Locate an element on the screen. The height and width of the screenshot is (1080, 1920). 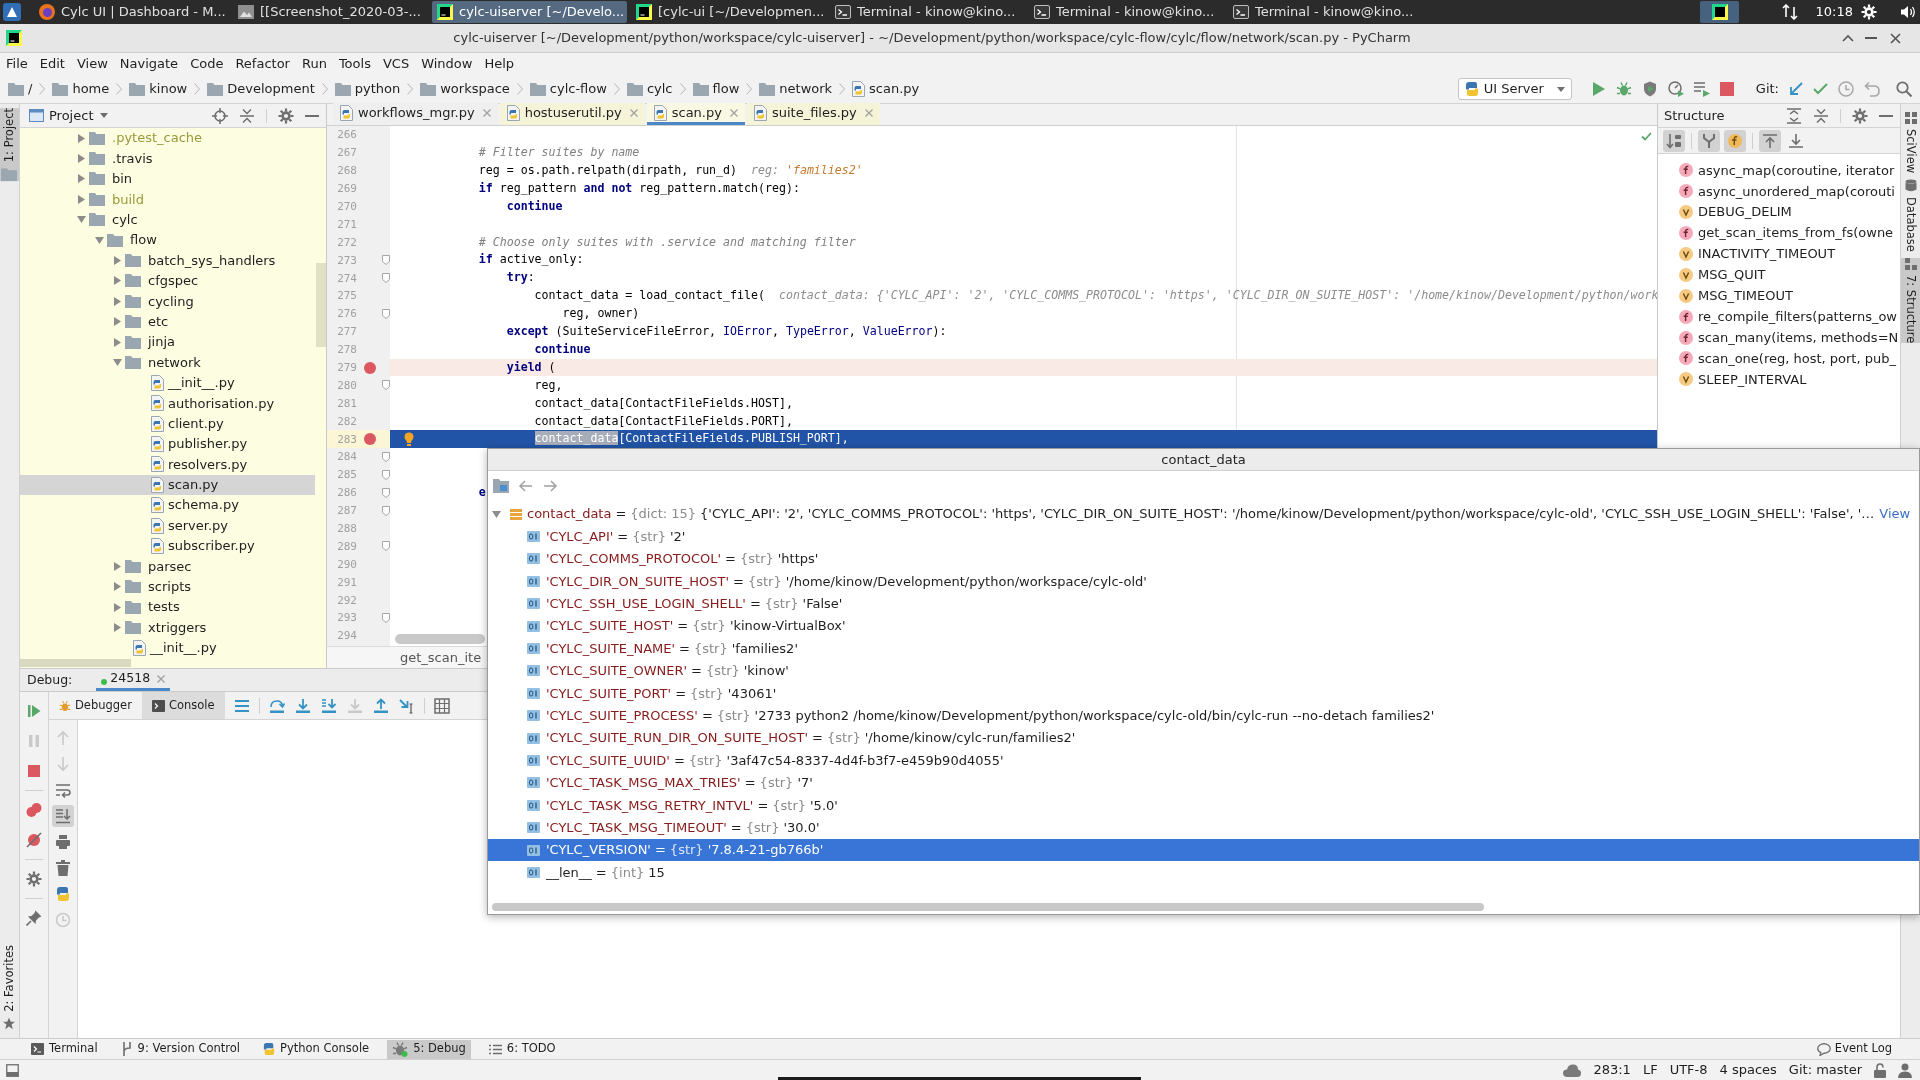
structure-item: re_compile_filters(patterns_ow is located at coordinates (1779, 317).